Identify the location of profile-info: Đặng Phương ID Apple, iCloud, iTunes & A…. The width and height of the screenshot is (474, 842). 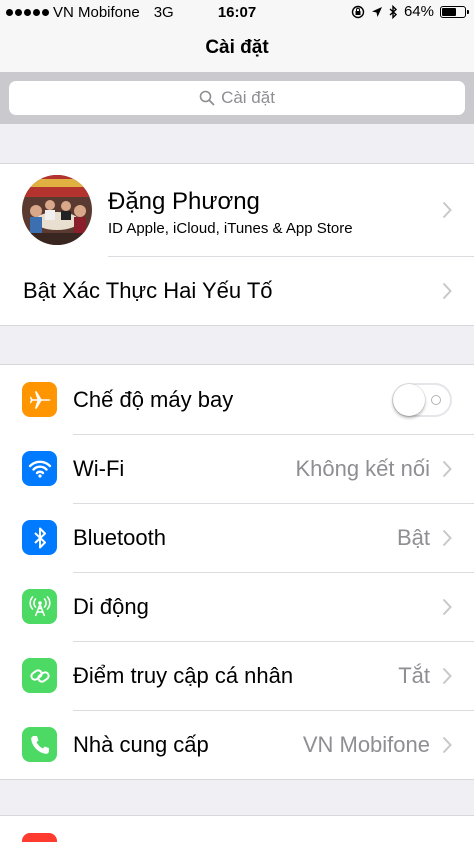
(230, 212).